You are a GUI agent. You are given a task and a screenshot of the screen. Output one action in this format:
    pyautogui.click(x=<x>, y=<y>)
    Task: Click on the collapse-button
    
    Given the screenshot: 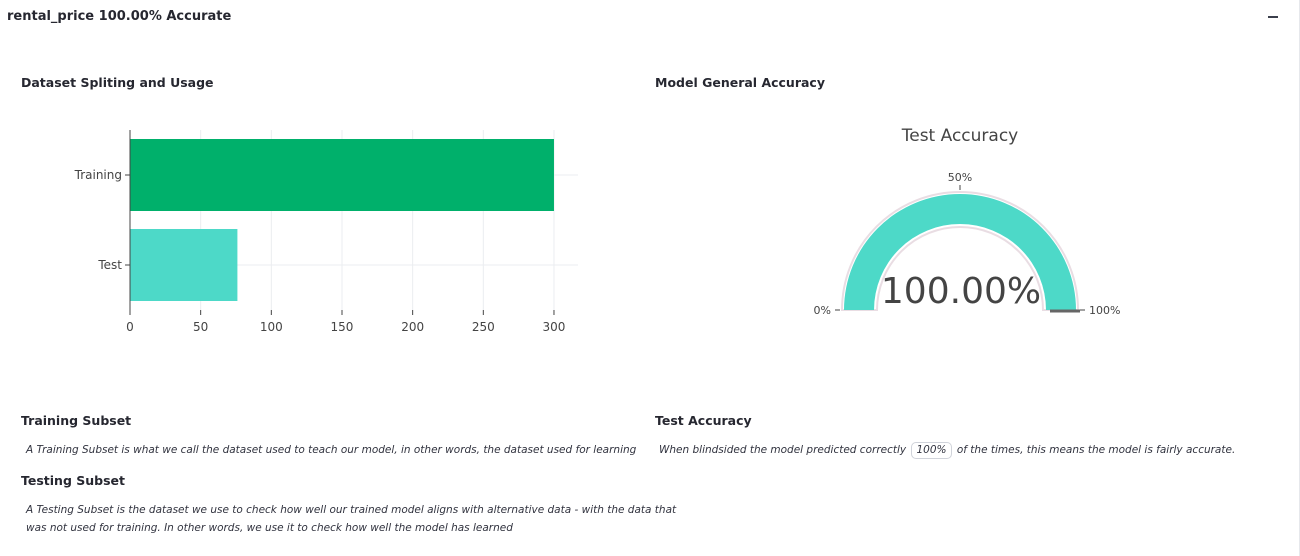 What is the action you would take?
    pyautogui.click(x=1272, y=17)
    